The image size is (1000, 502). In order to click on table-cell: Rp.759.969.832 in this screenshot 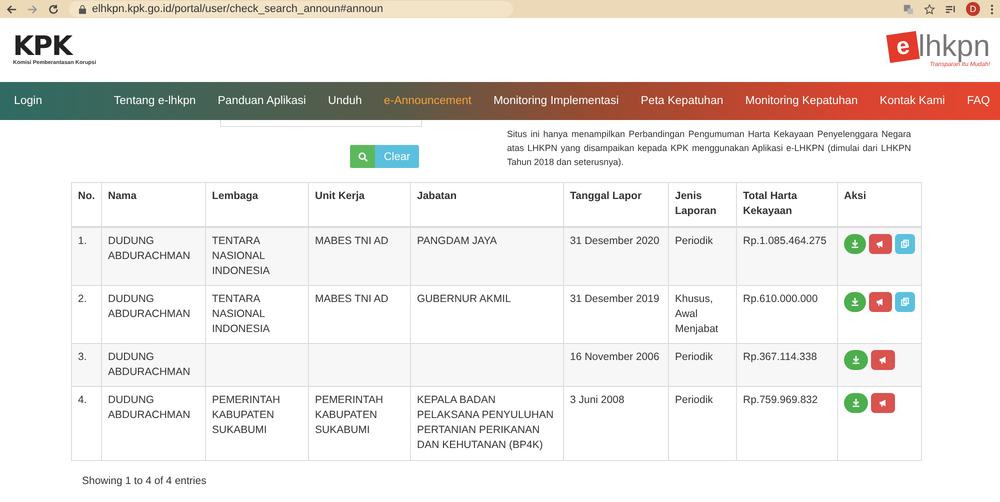, I will do `click(780, 400)`.